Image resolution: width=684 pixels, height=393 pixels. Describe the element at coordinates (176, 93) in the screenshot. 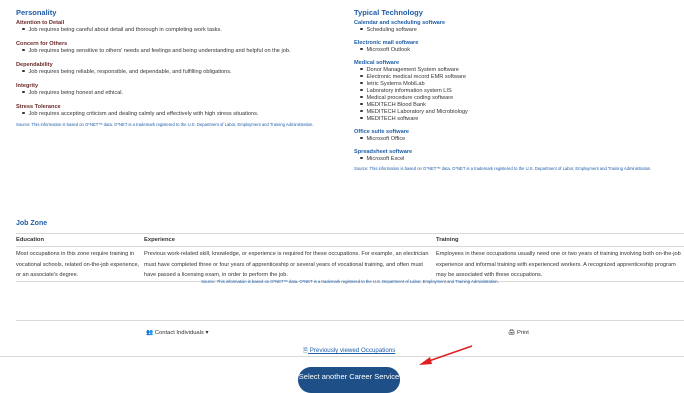

I see `personality-item-desc: Job requires being honest and ethical.` at that location.